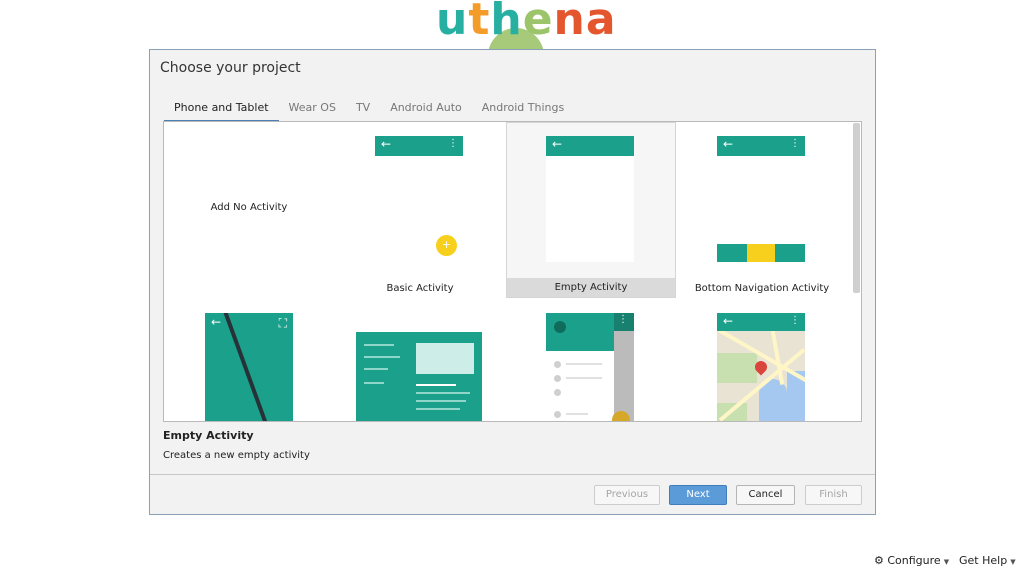  I want to click on drawer-panel, so click(580, 367).